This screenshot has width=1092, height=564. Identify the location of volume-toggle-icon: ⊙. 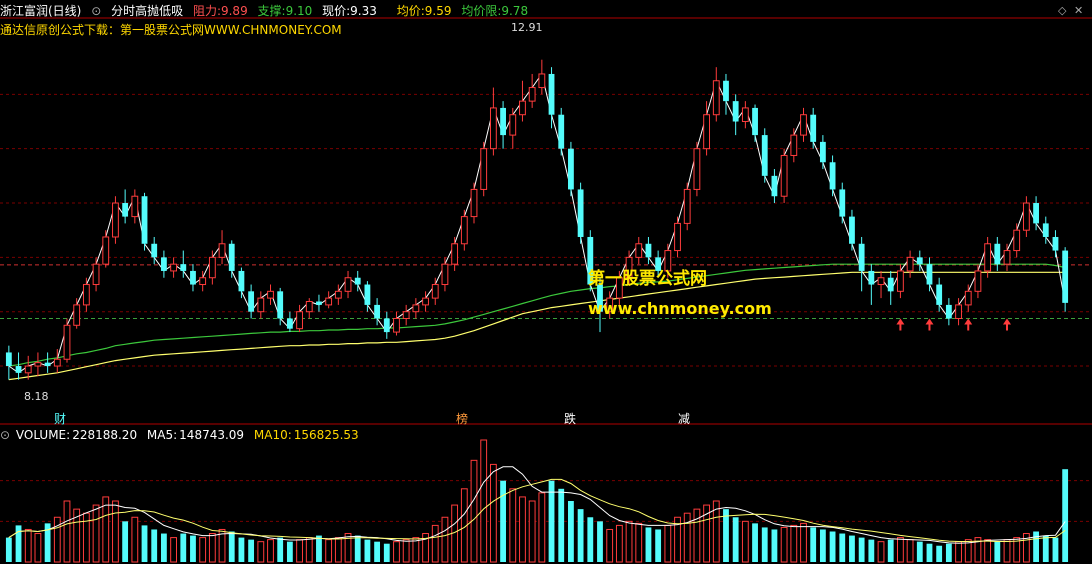
(5, 435).